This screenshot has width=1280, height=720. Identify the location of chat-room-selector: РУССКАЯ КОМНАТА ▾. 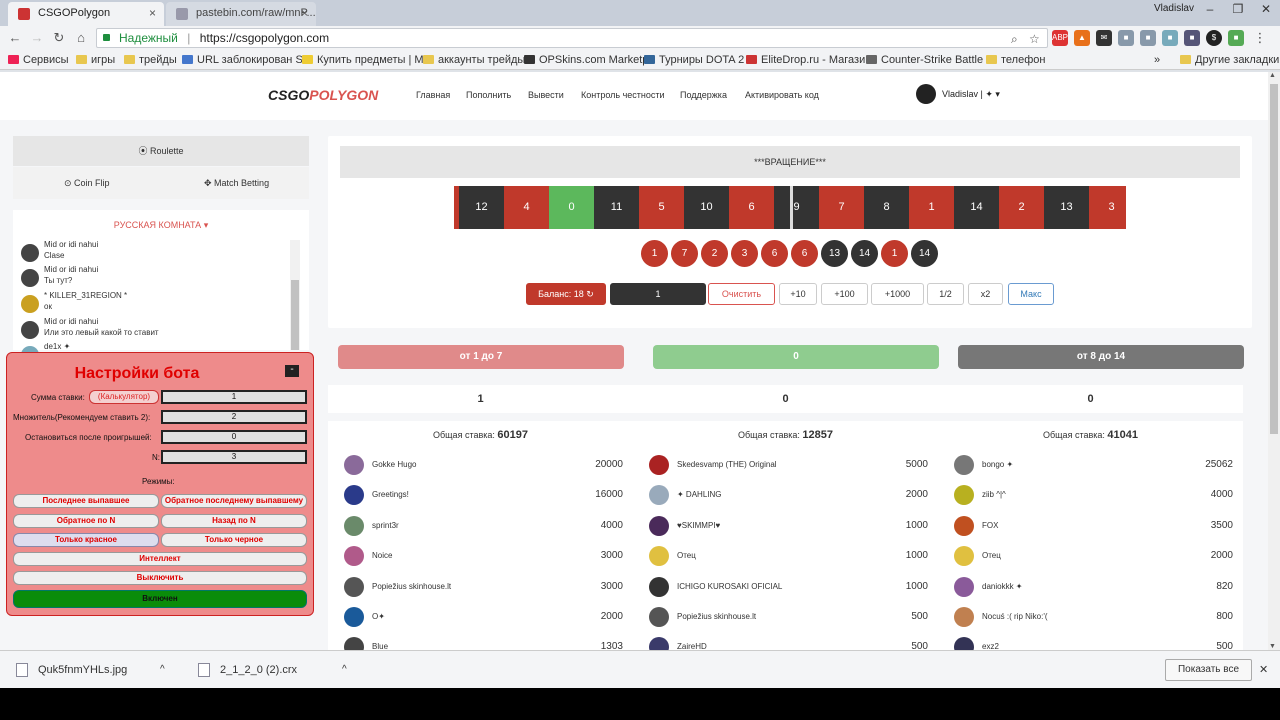
(161, 225).